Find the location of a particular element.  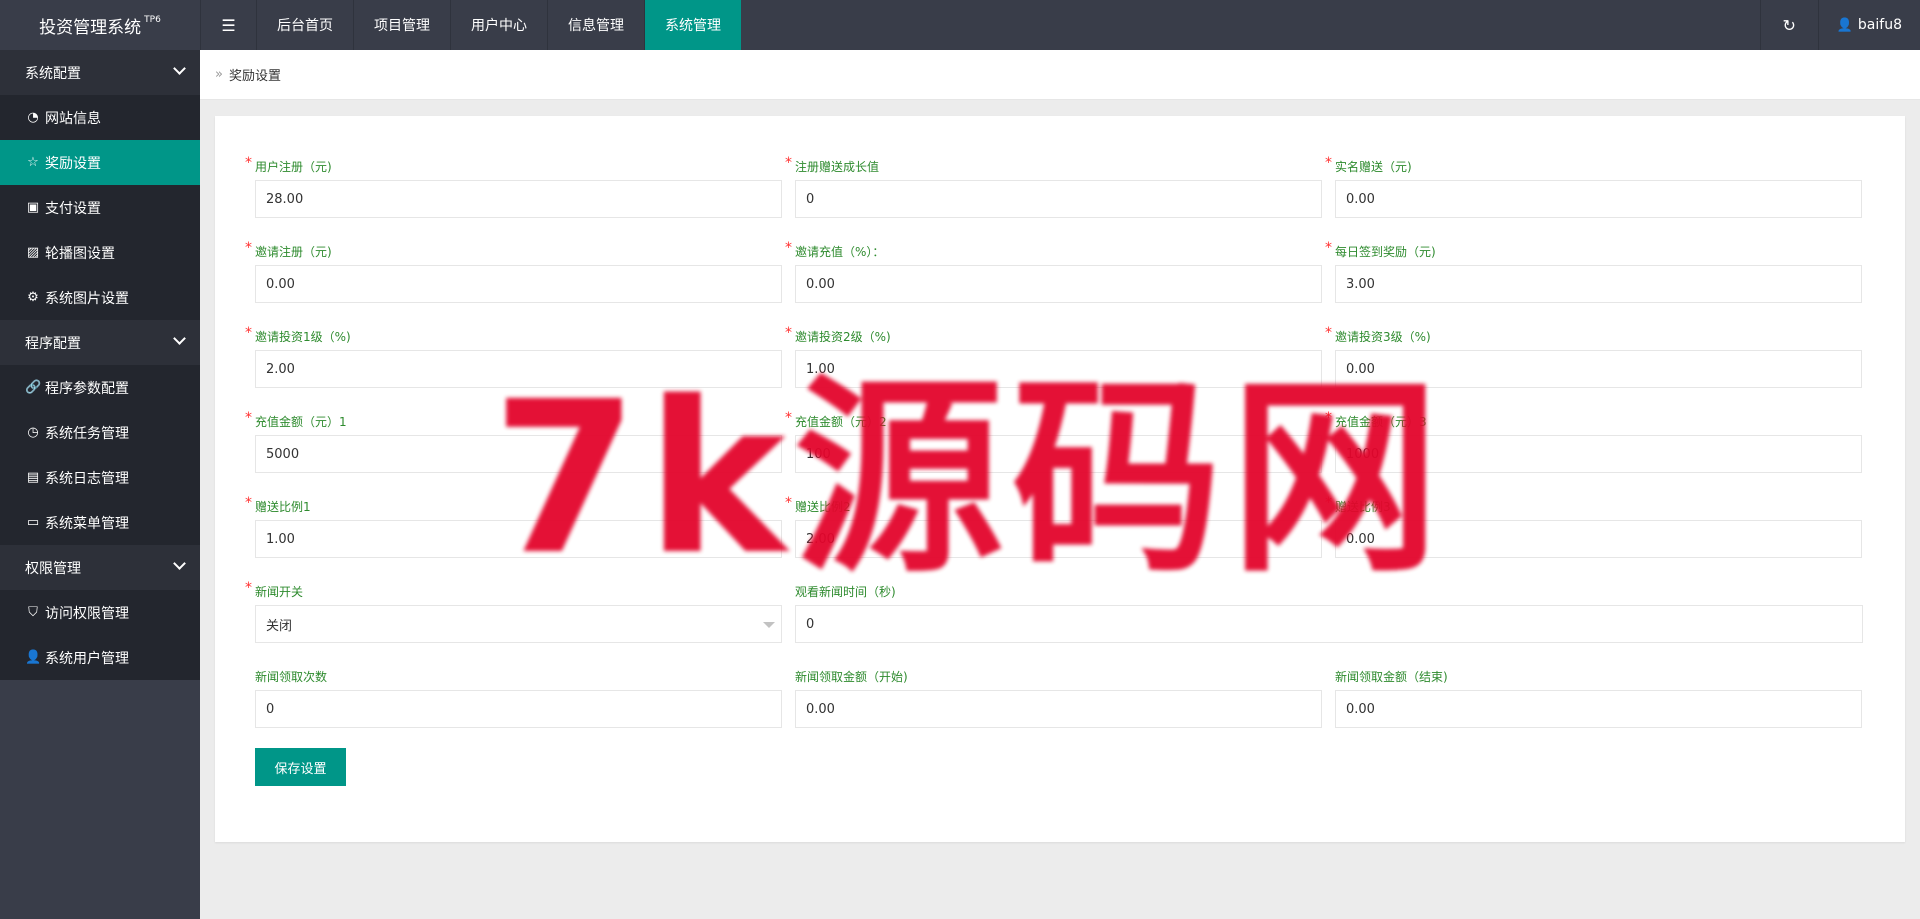

bonus-ratio1-input: 1.00 is located at coordinates (518, 539).